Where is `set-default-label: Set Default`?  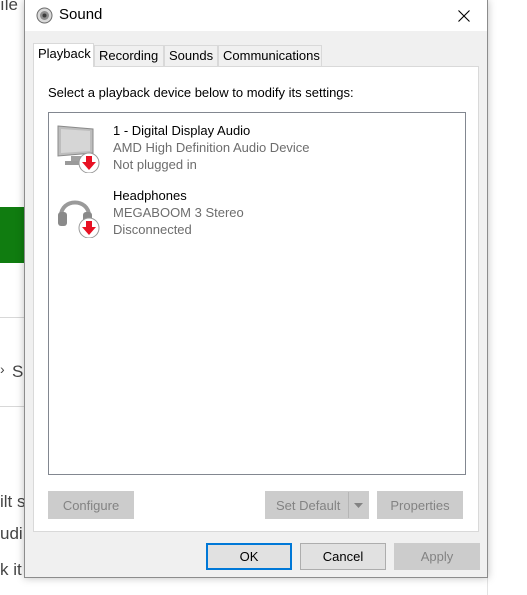
set-default-label: Set Default is located at coordinates (308, 505).